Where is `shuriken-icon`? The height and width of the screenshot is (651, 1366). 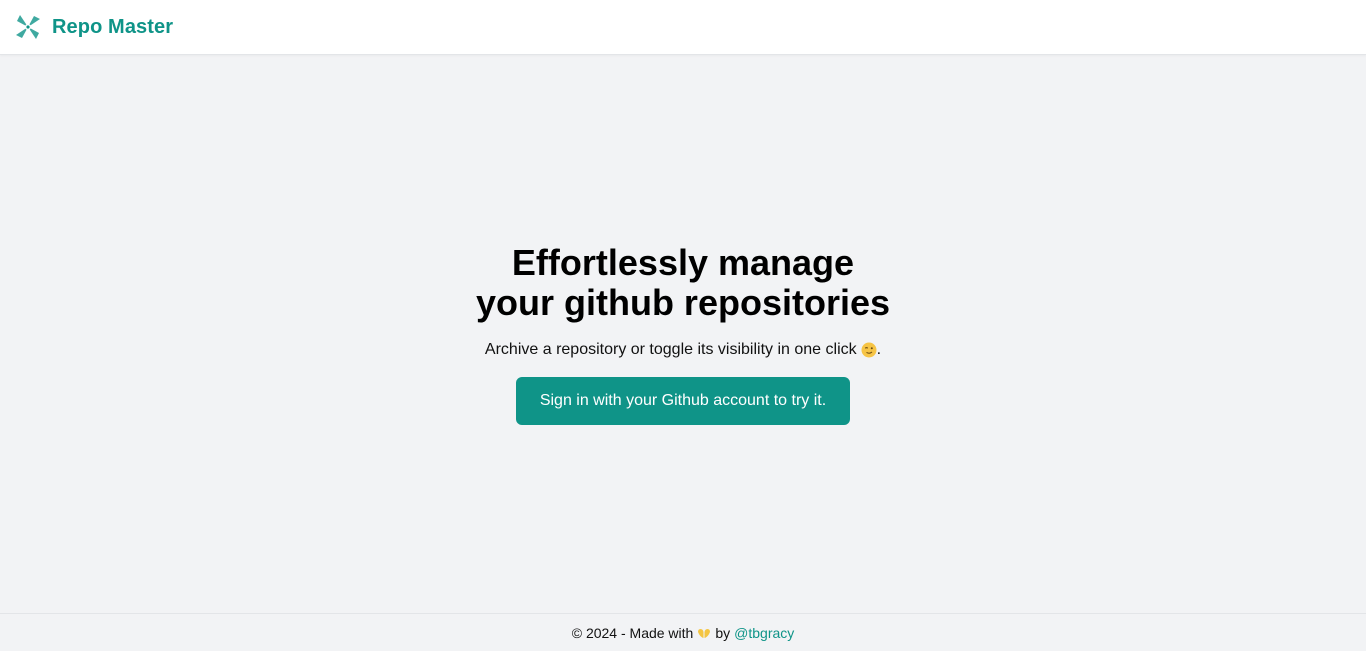 shuriken-icon is located at coordinates (28, 27).